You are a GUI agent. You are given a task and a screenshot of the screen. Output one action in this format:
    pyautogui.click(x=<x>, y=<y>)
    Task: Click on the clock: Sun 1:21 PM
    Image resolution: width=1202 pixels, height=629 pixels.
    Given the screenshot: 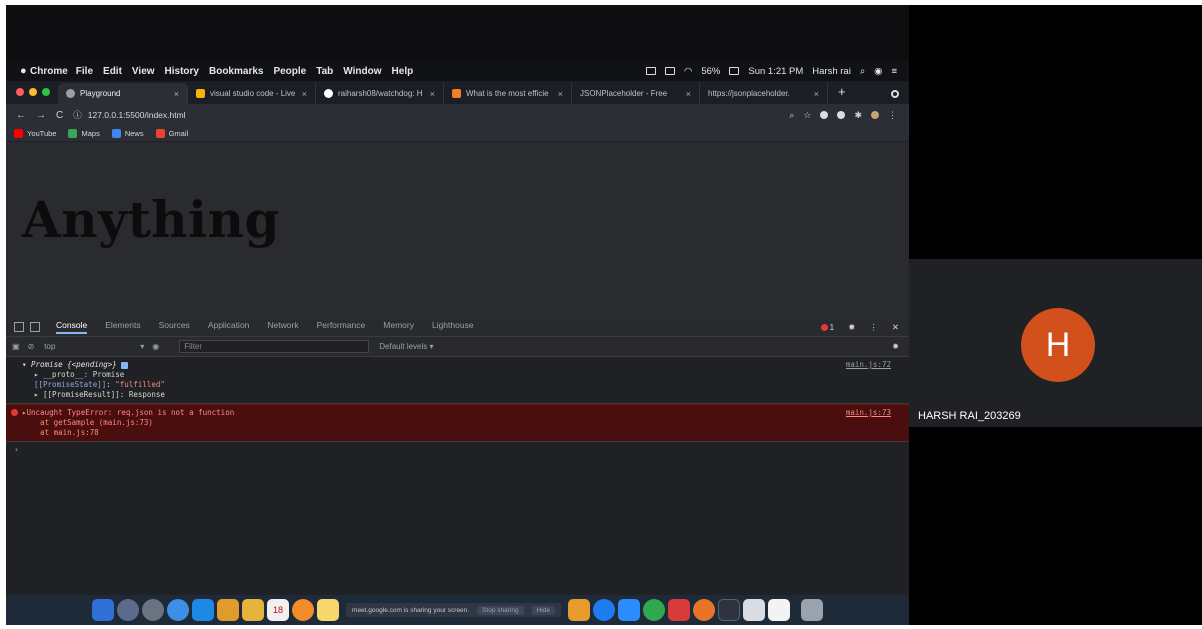 What is the action you would take?
    pyautogui.click(x=775, y=71)
    